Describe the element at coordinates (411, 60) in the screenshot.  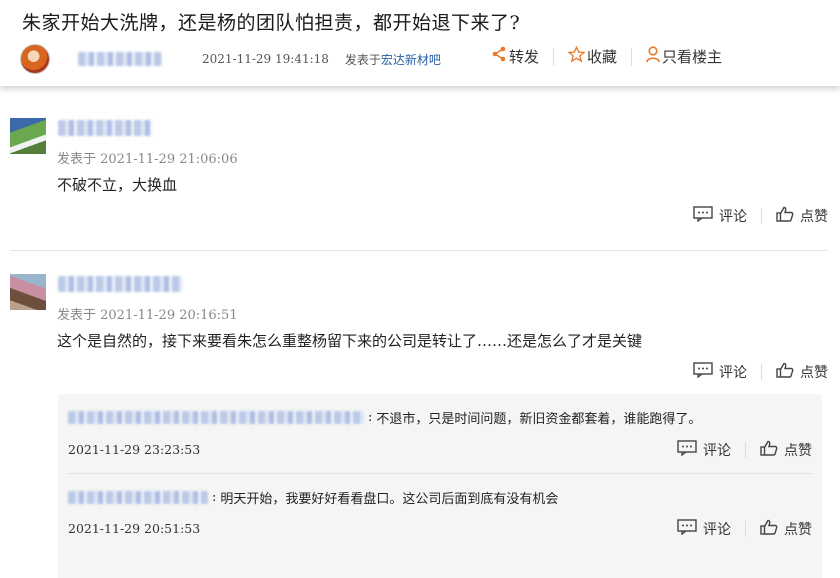
I see `forum-link: 宏达新材吧` at that location.